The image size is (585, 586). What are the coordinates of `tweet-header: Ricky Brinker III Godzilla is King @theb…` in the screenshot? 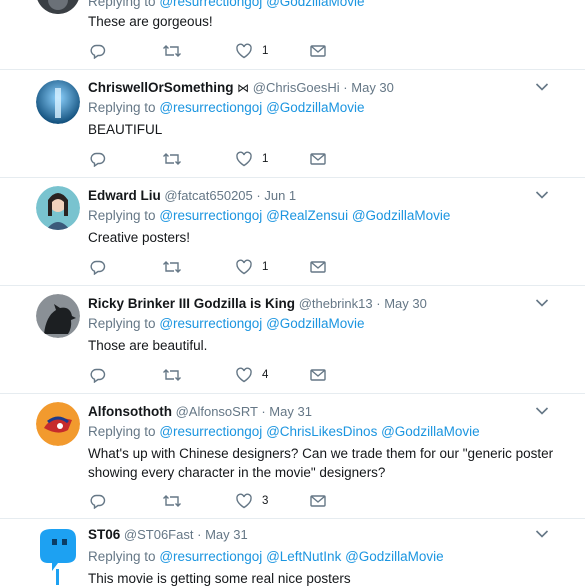 It's located at (257, 303).